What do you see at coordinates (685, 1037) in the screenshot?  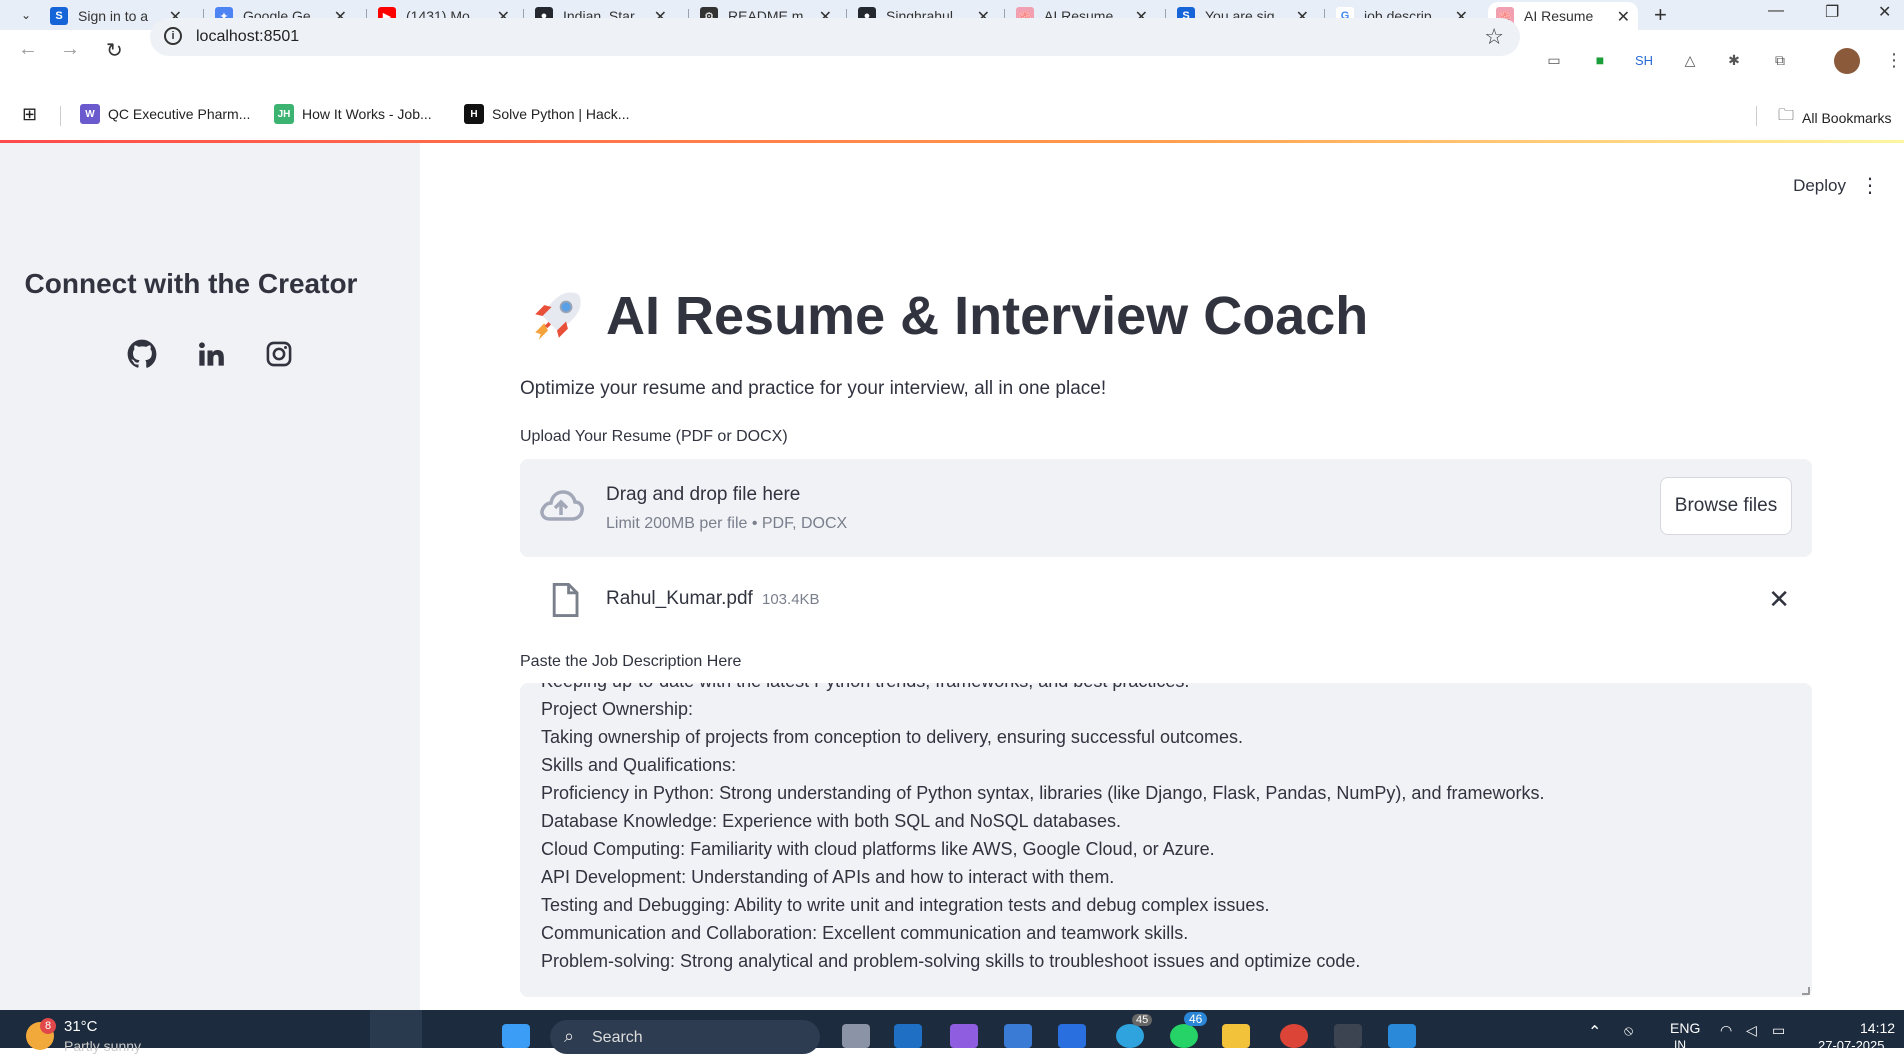 I see `taskbar-search-box: ⌕ Search` at bounding box center [685, 1037].